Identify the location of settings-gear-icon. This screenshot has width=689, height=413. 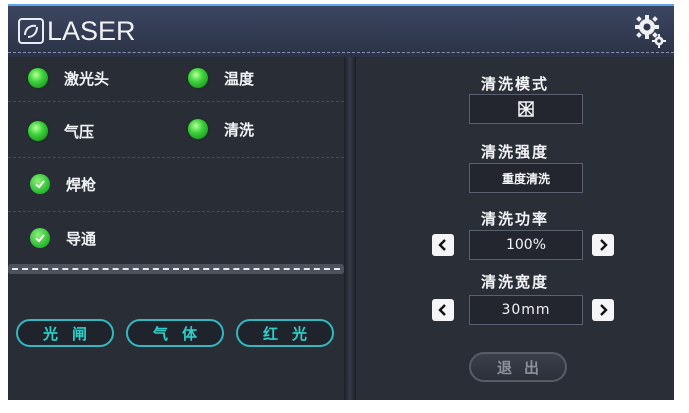
(650, 31).